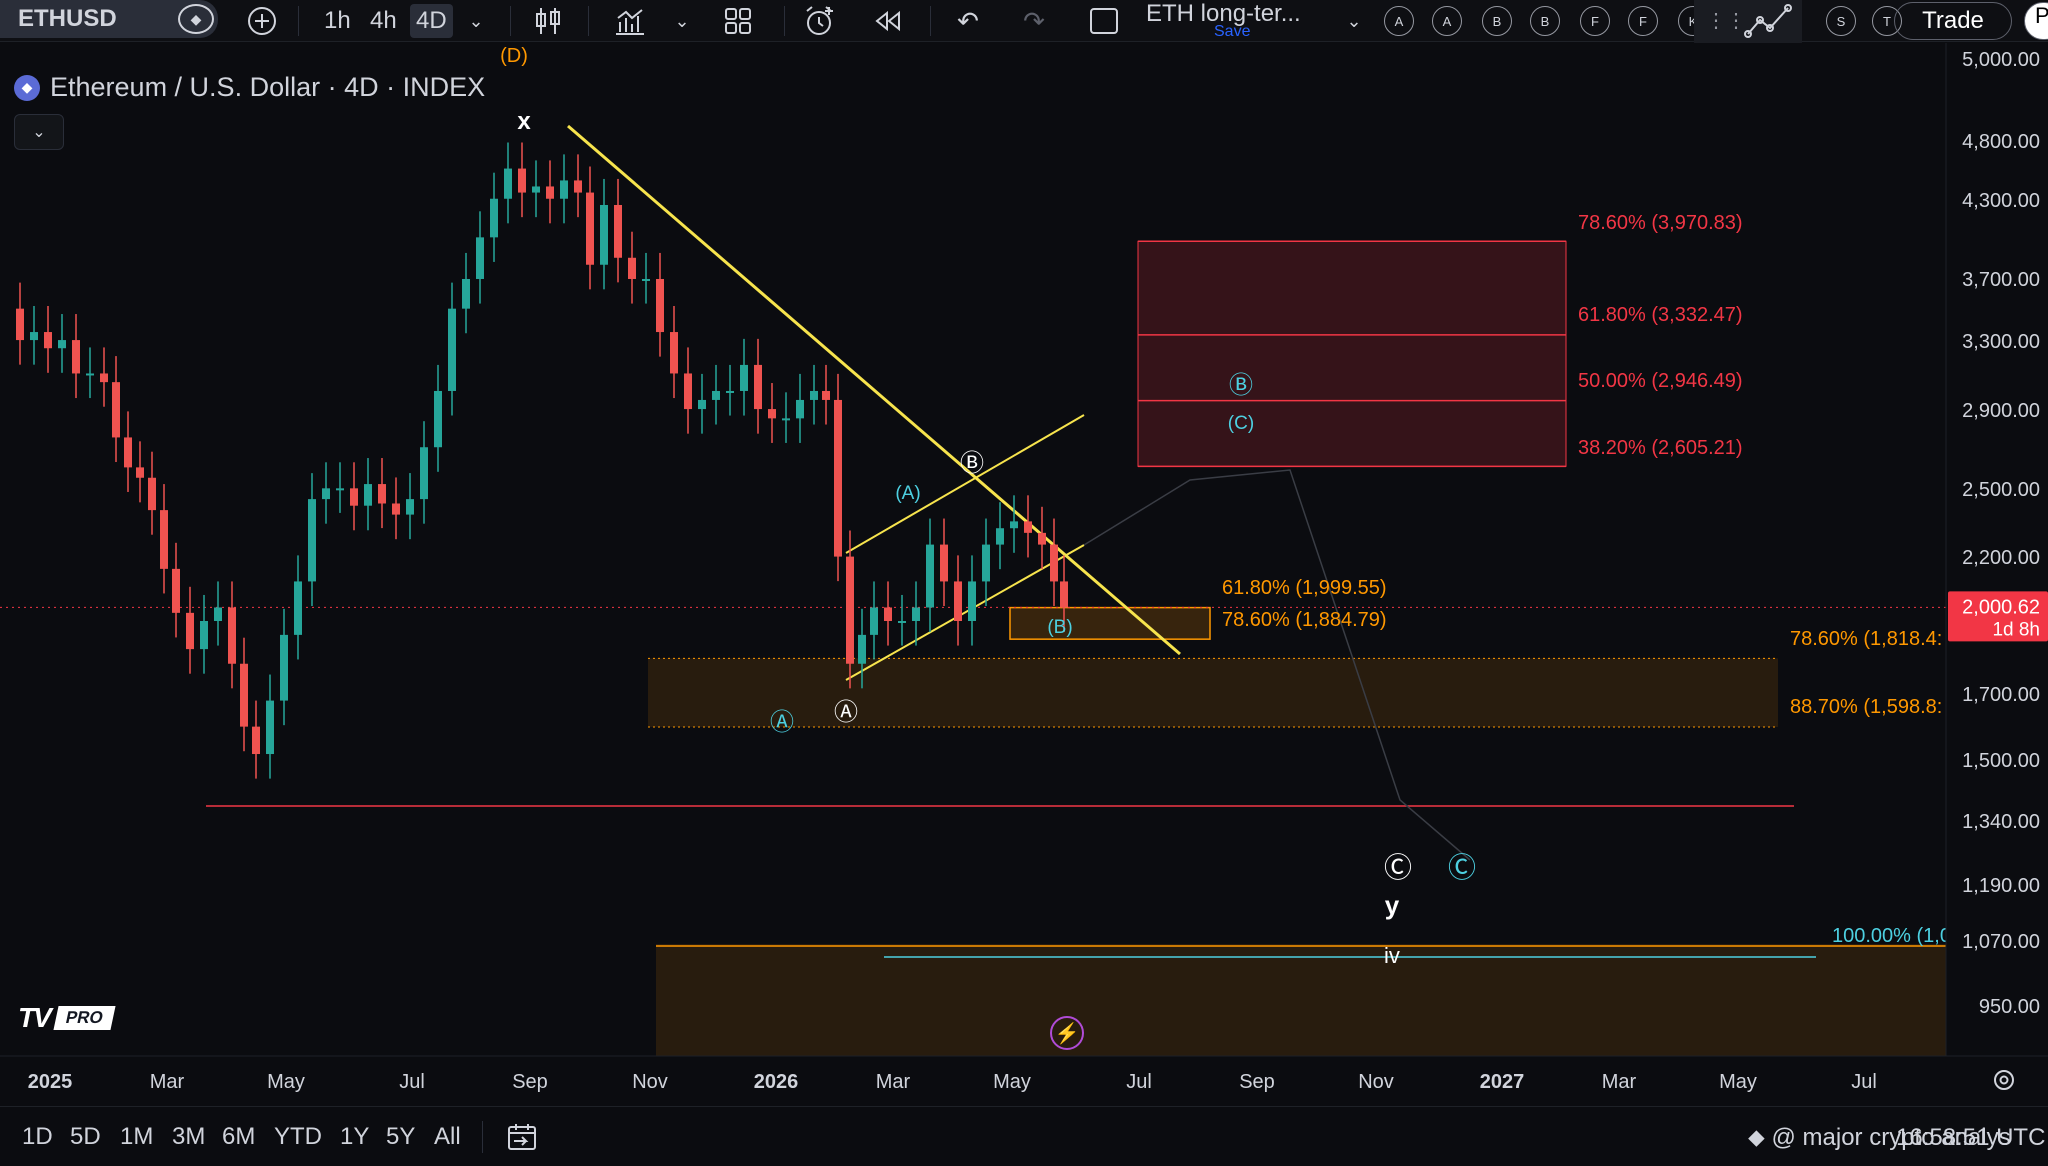  Describe the element at coordinates (2009, 1007) in the screenshot. I see `price-tick-label: 950.00` at that location.